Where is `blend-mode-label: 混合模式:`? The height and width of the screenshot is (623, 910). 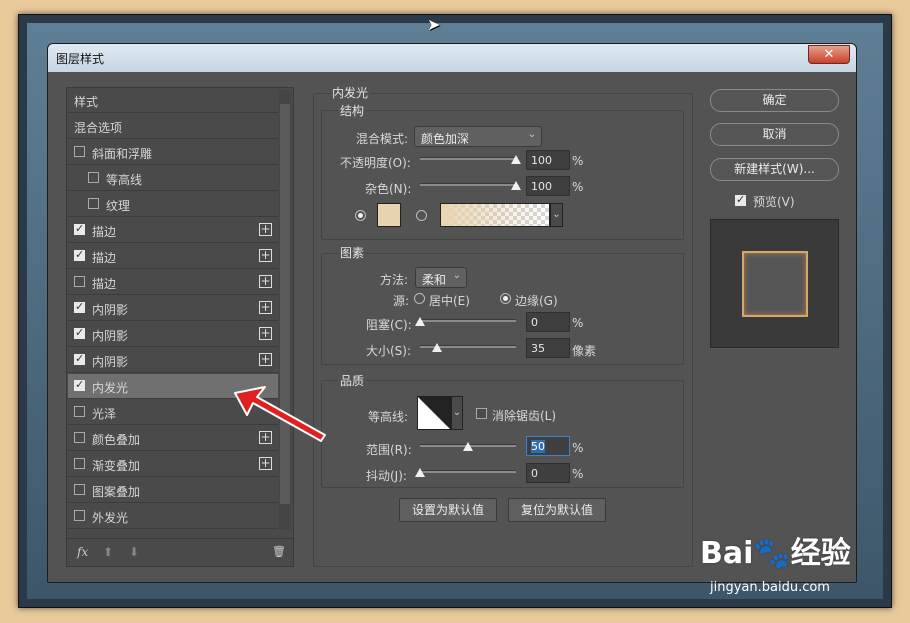
blend-mode-label: 混合模式: is located at coordinates (382, 139).